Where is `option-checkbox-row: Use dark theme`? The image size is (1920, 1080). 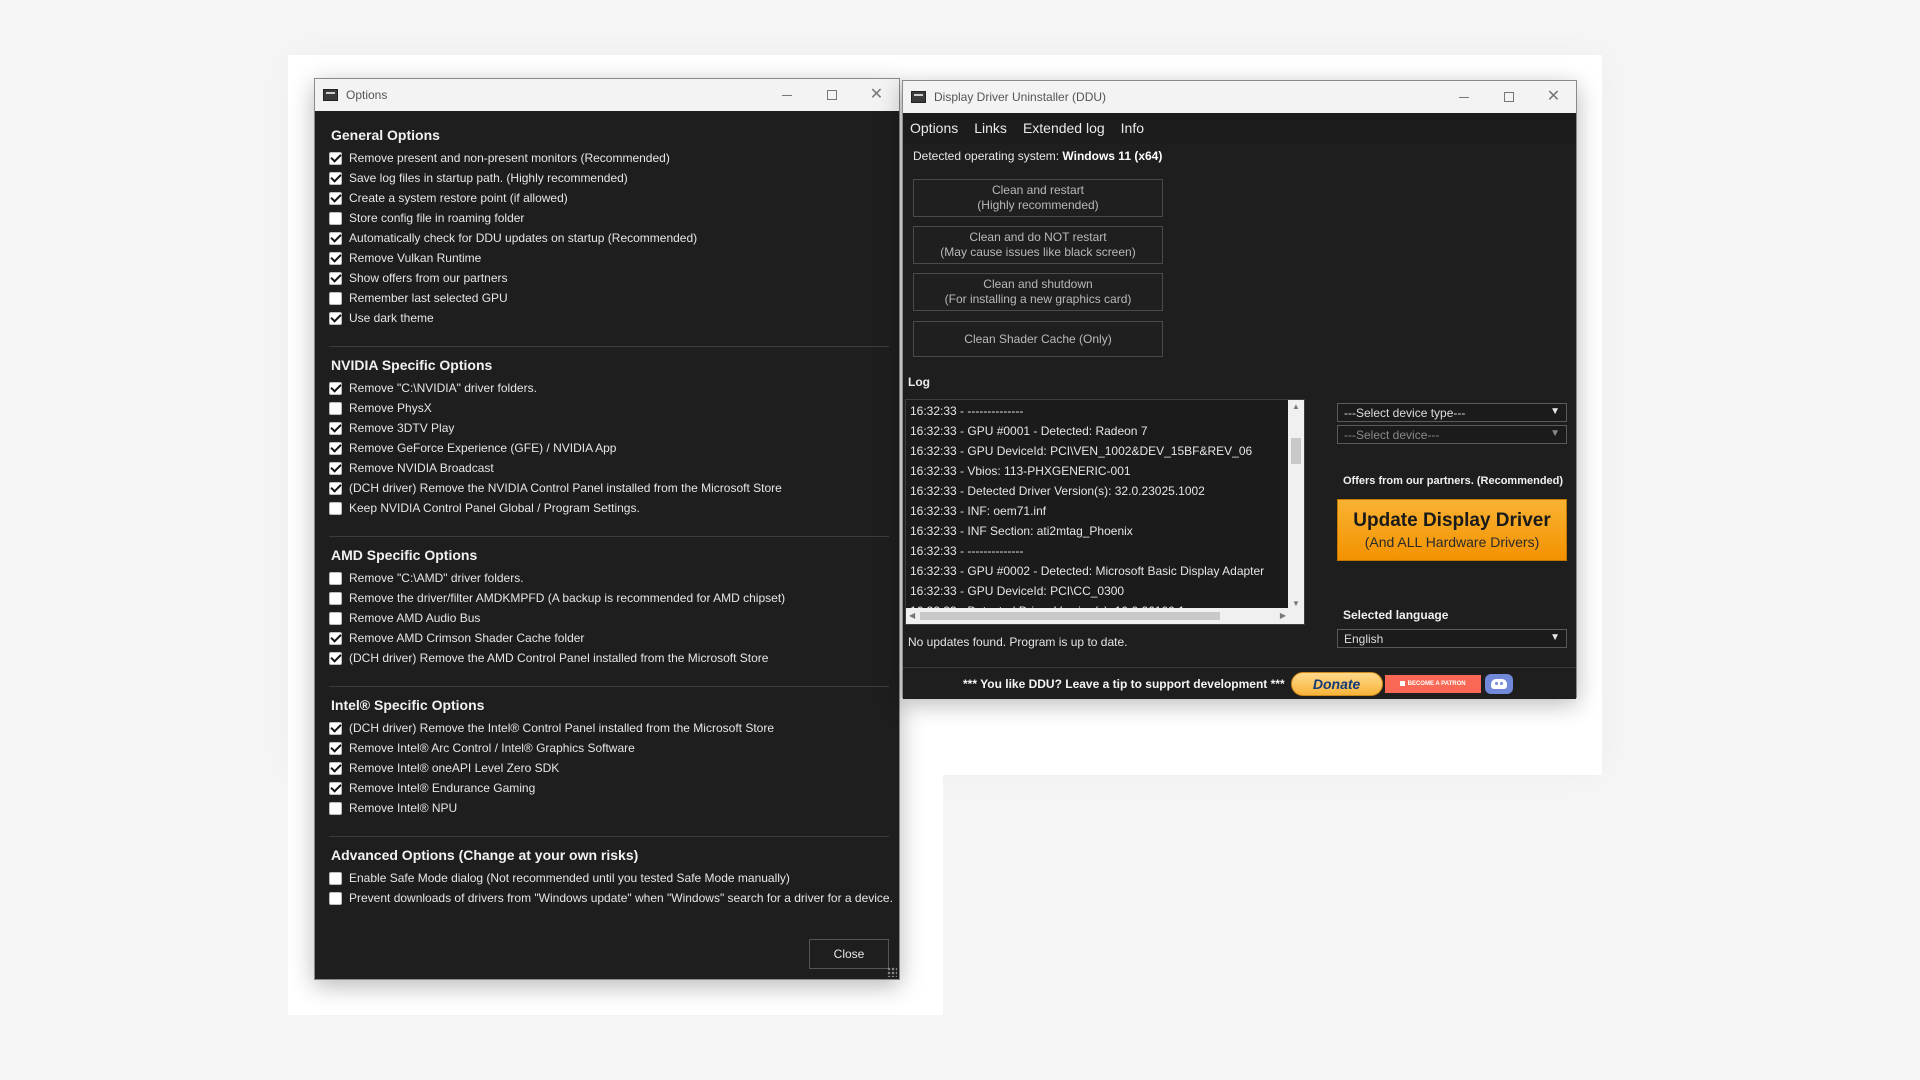 option-checkbox-row: Use dark theme is located at coordinates (609, 318).